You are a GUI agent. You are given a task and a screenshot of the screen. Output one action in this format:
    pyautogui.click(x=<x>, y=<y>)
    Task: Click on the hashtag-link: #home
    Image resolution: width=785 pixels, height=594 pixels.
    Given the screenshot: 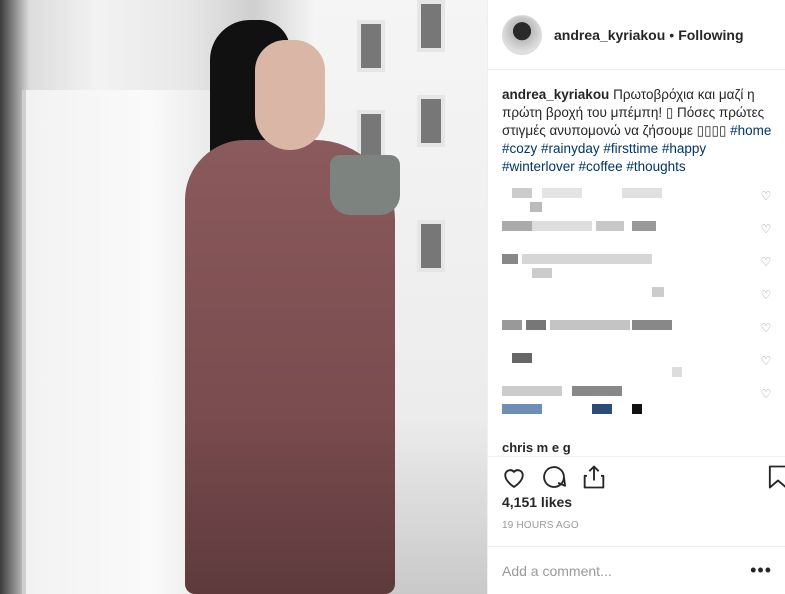 What is the action you would take?
    pyautogui.click(x=750, y=130)
    